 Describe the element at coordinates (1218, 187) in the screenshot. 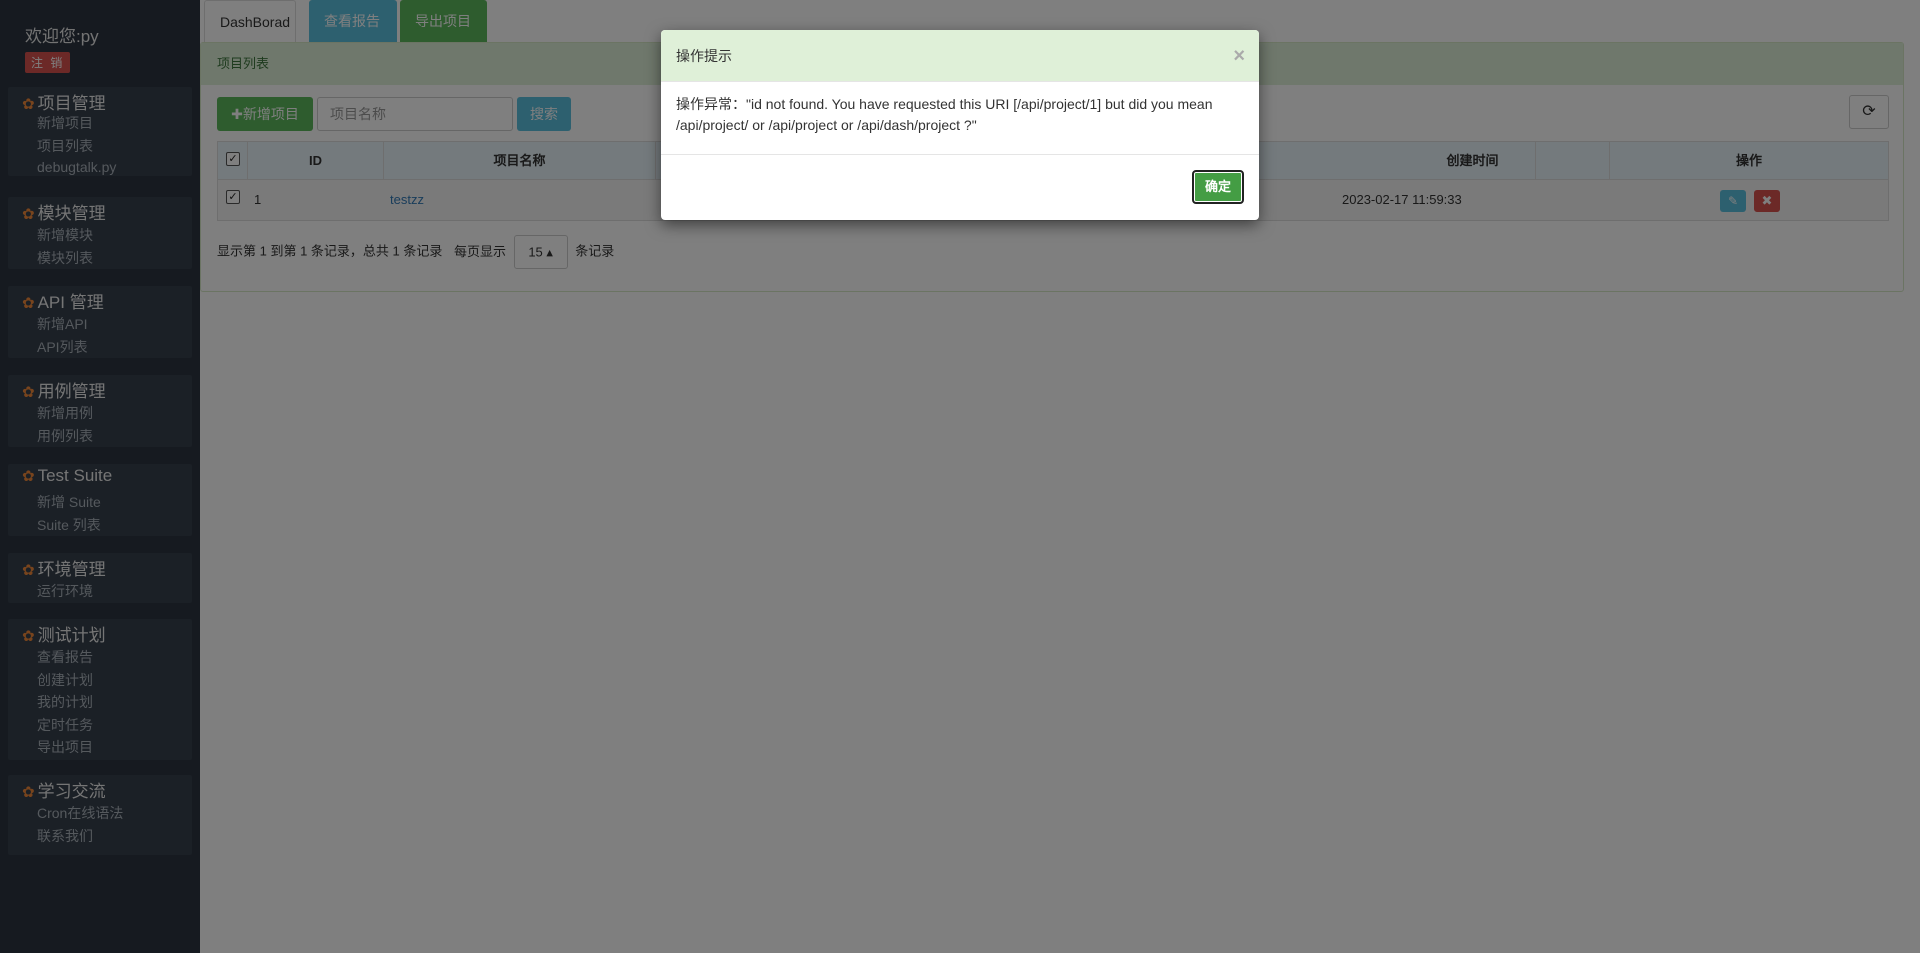

I see `confirm-button: 确定` at that location.